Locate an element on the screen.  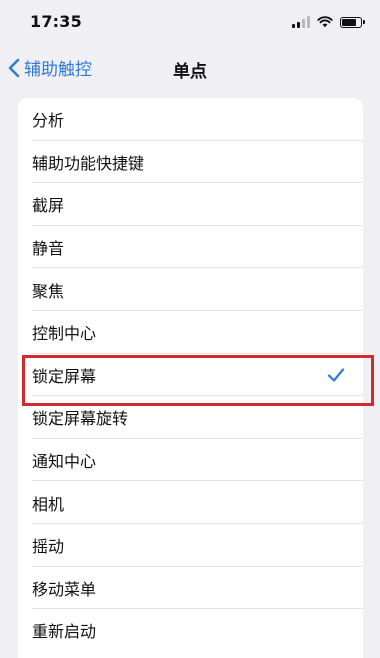
list-item-label: 移动菜单 is located at coordinates (64, 589).